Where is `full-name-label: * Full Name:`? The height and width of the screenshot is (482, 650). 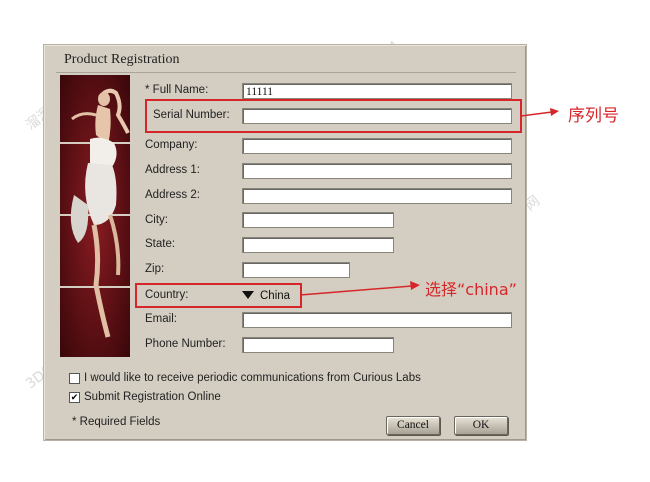
full-name-label: * Full Name: is located at coordinates (177, 90).